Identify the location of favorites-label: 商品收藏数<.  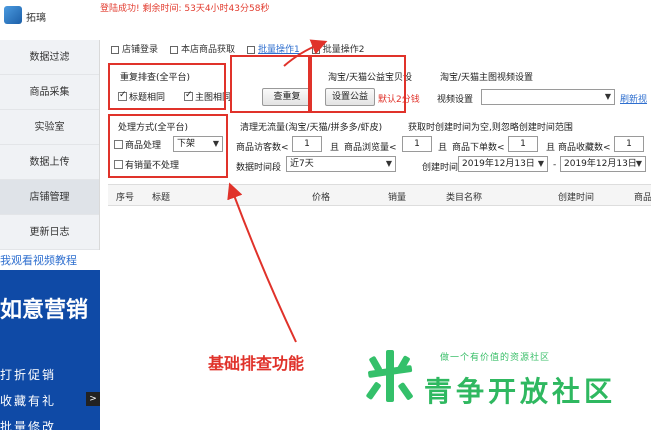
(584, 148).